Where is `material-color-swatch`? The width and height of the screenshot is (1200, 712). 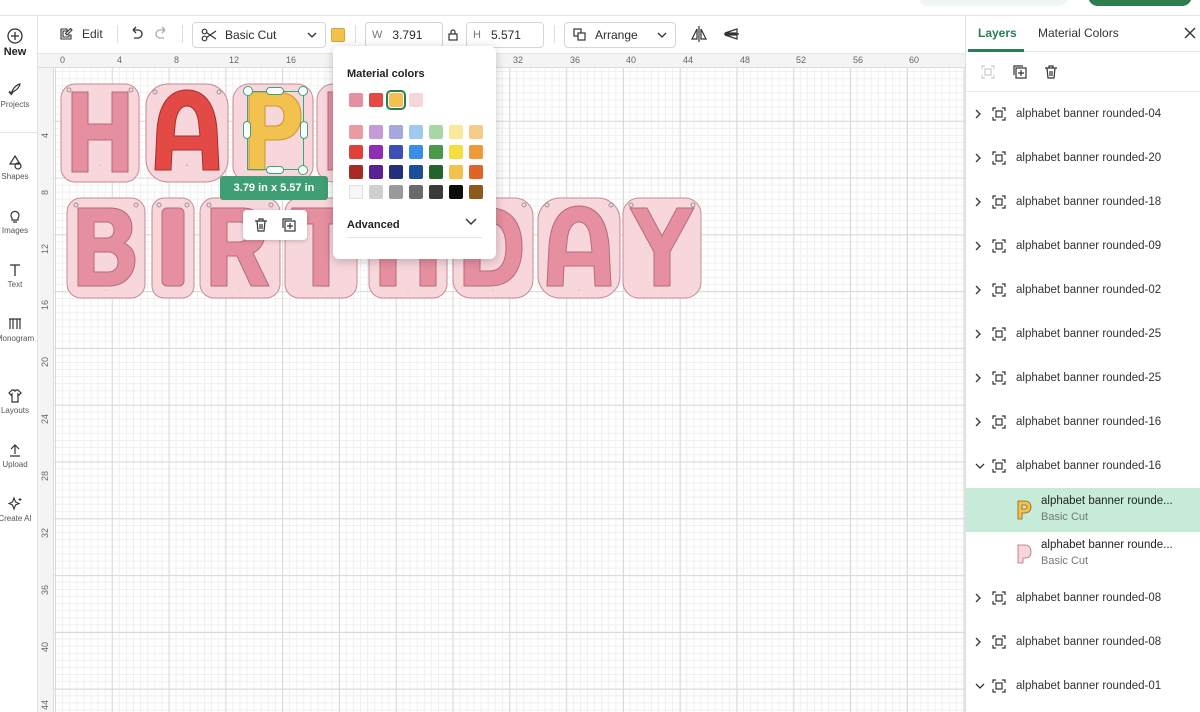 material-color-swatch is located at coordinates (338, 35).